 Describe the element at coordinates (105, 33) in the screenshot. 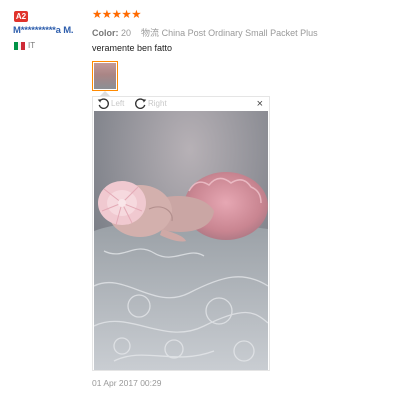

I see `color-label: Color:` at that location.